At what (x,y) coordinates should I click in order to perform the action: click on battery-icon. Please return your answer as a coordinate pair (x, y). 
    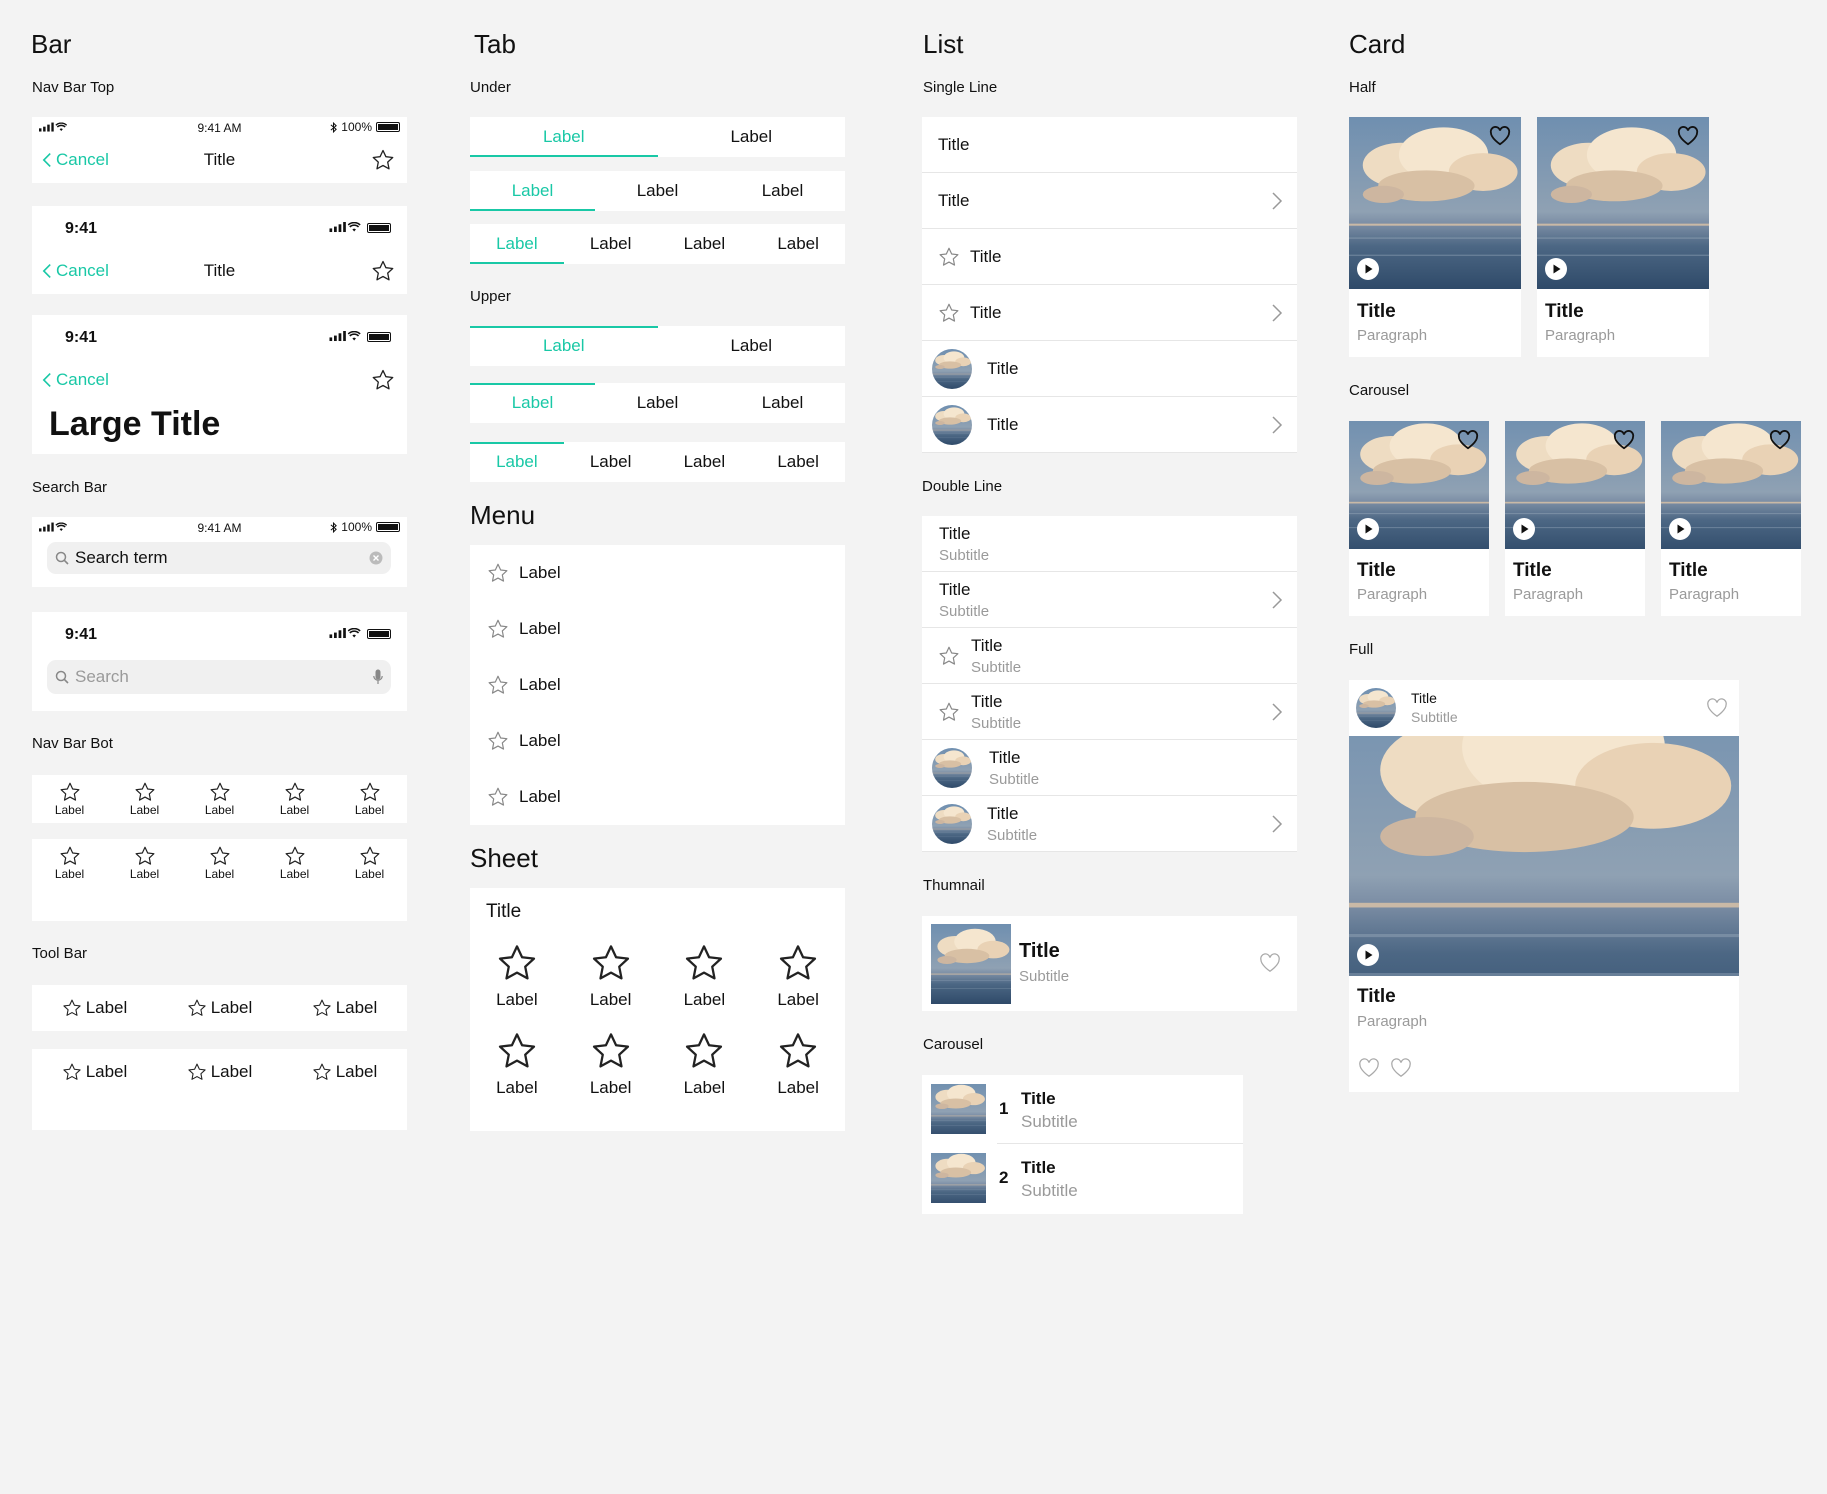
    Looking at the image, I should click on (388, 527).